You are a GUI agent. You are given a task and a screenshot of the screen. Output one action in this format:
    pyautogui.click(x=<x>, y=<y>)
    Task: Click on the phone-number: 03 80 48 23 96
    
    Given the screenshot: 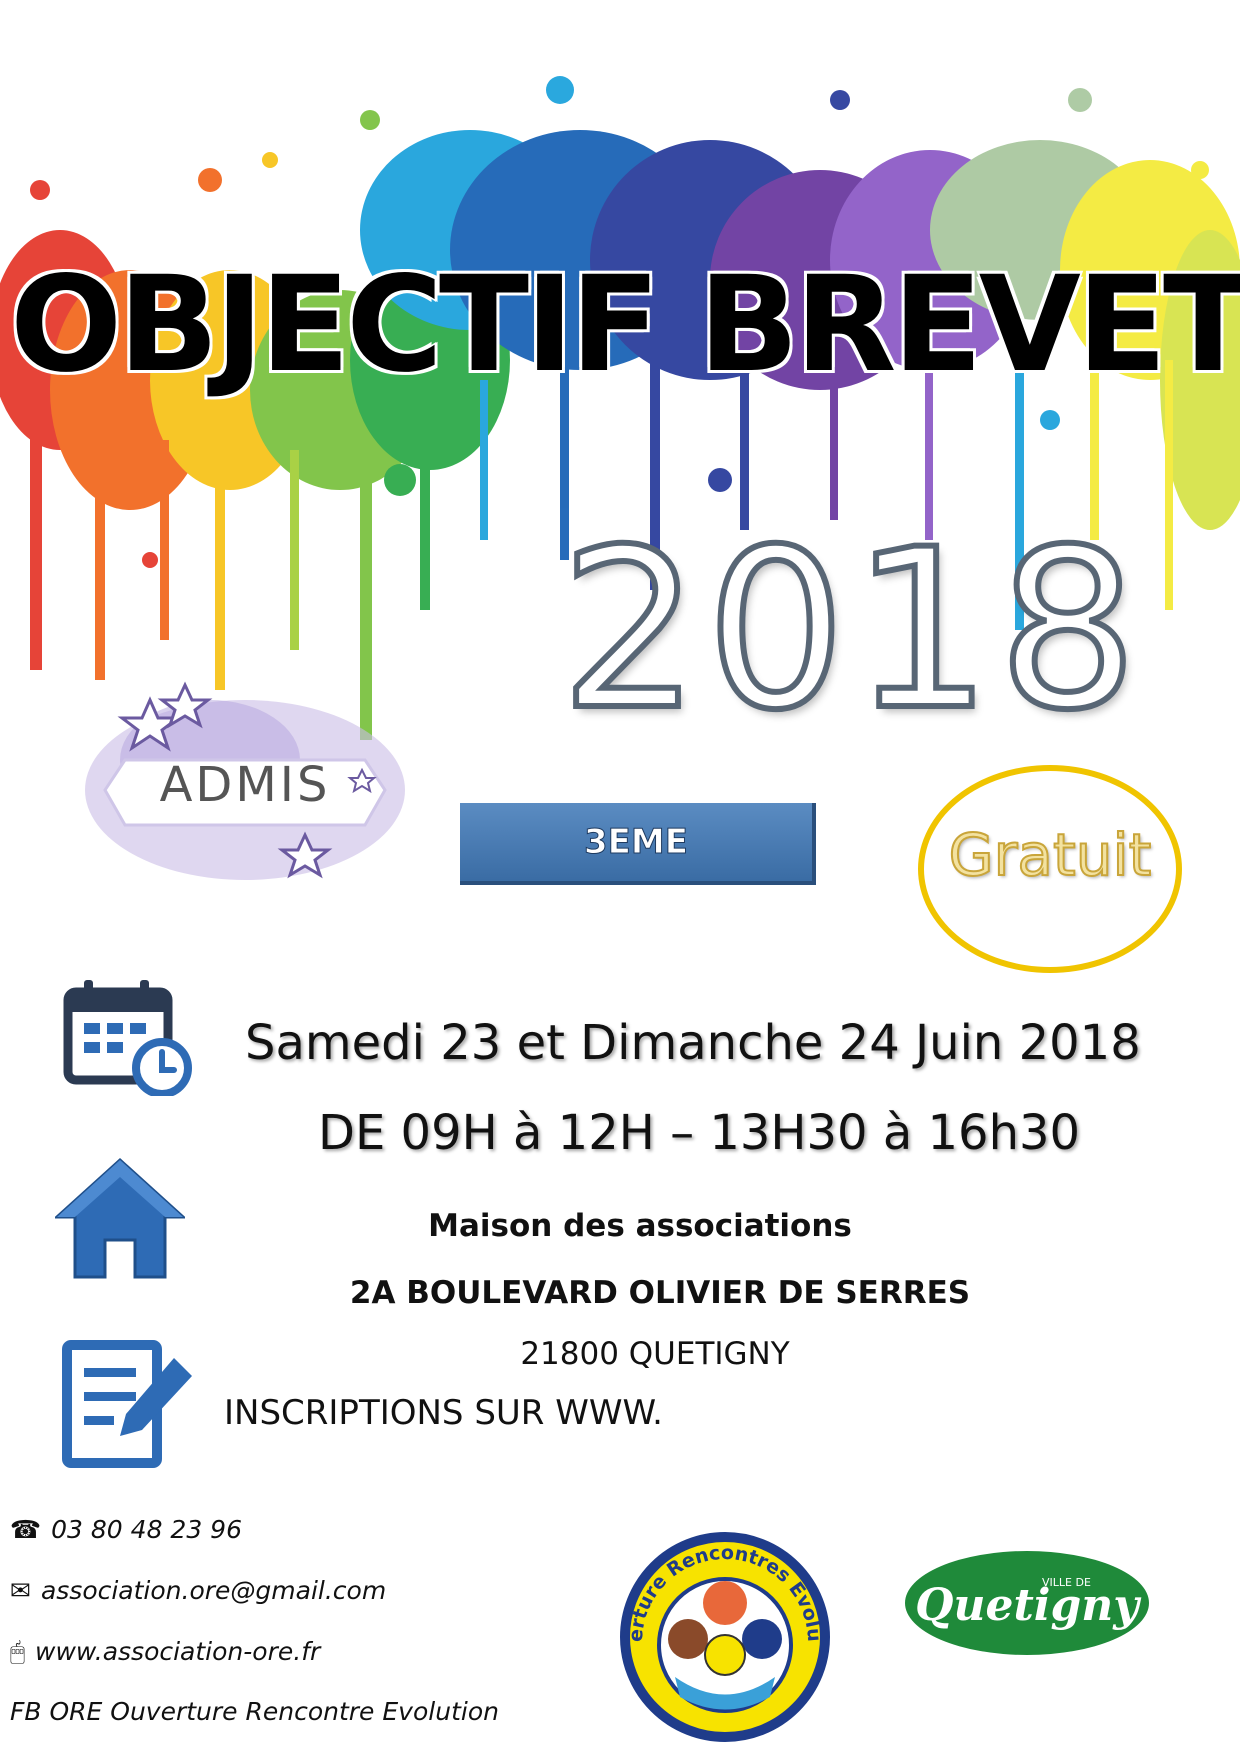 What is the action you would take?
    pyautogui.click(x=146, y=1529)
    